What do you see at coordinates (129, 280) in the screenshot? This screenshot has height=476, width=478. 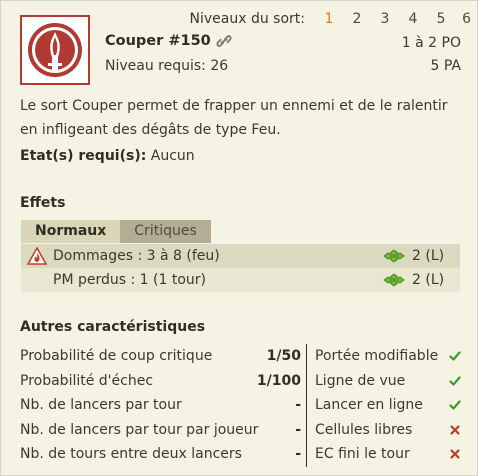 I see `effect-text: PM perdus : 1 (1 tour)` at bounding box center [129, 280].